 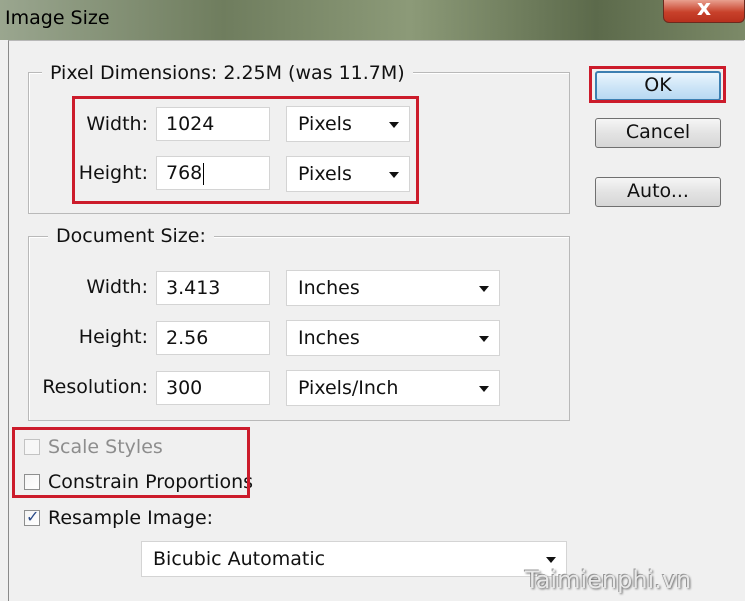 I want to click on resolution-label: Resolution:, so click(x=95, y=387).